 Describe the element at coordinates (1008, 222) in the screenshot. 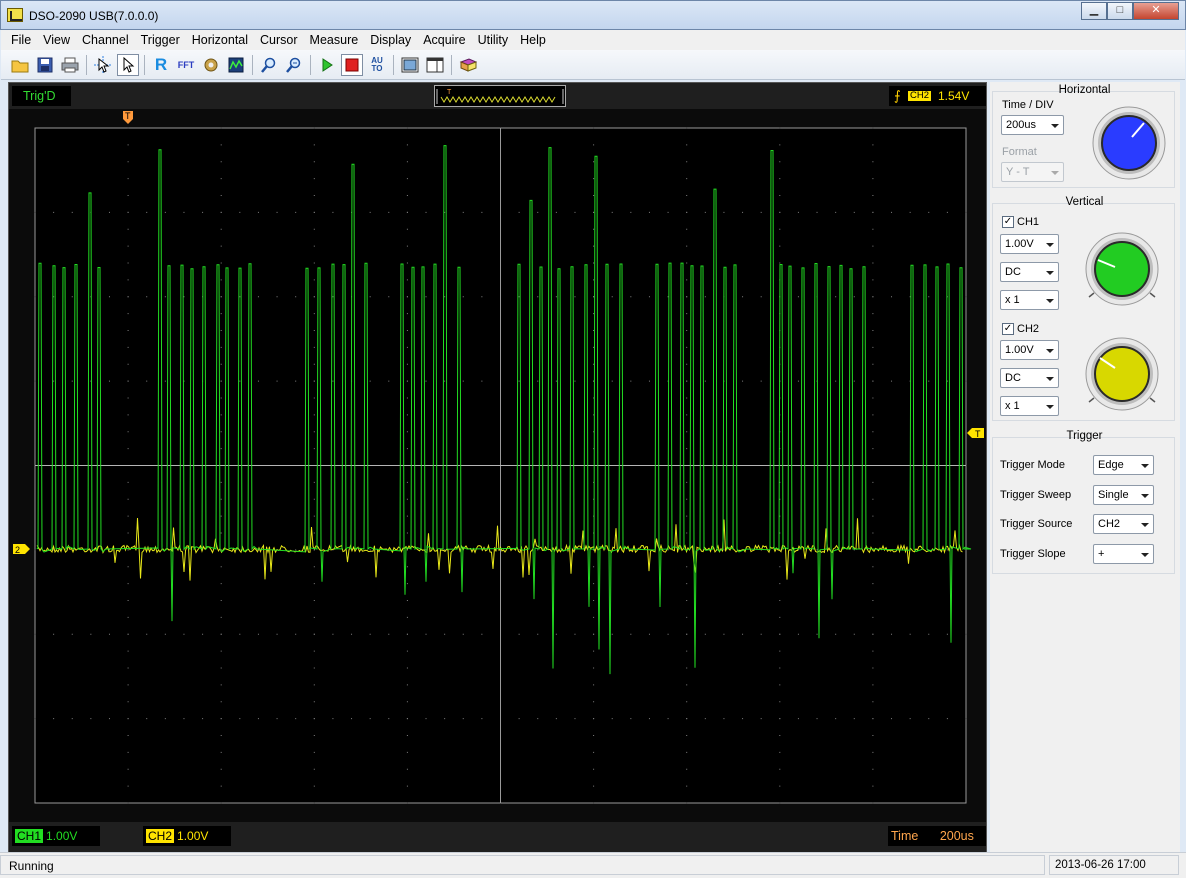

I see `ch1-checkbox: ✓` at that location.